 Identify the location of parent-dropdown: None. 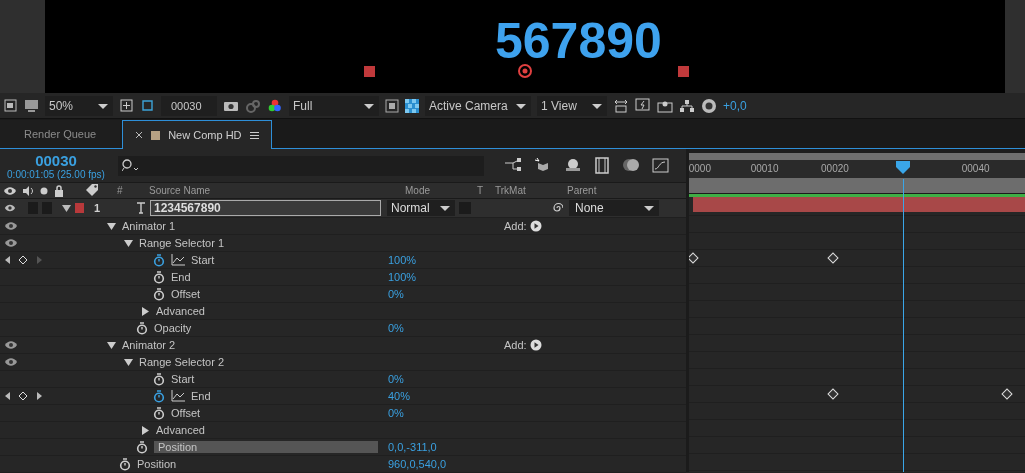
(614, 208).